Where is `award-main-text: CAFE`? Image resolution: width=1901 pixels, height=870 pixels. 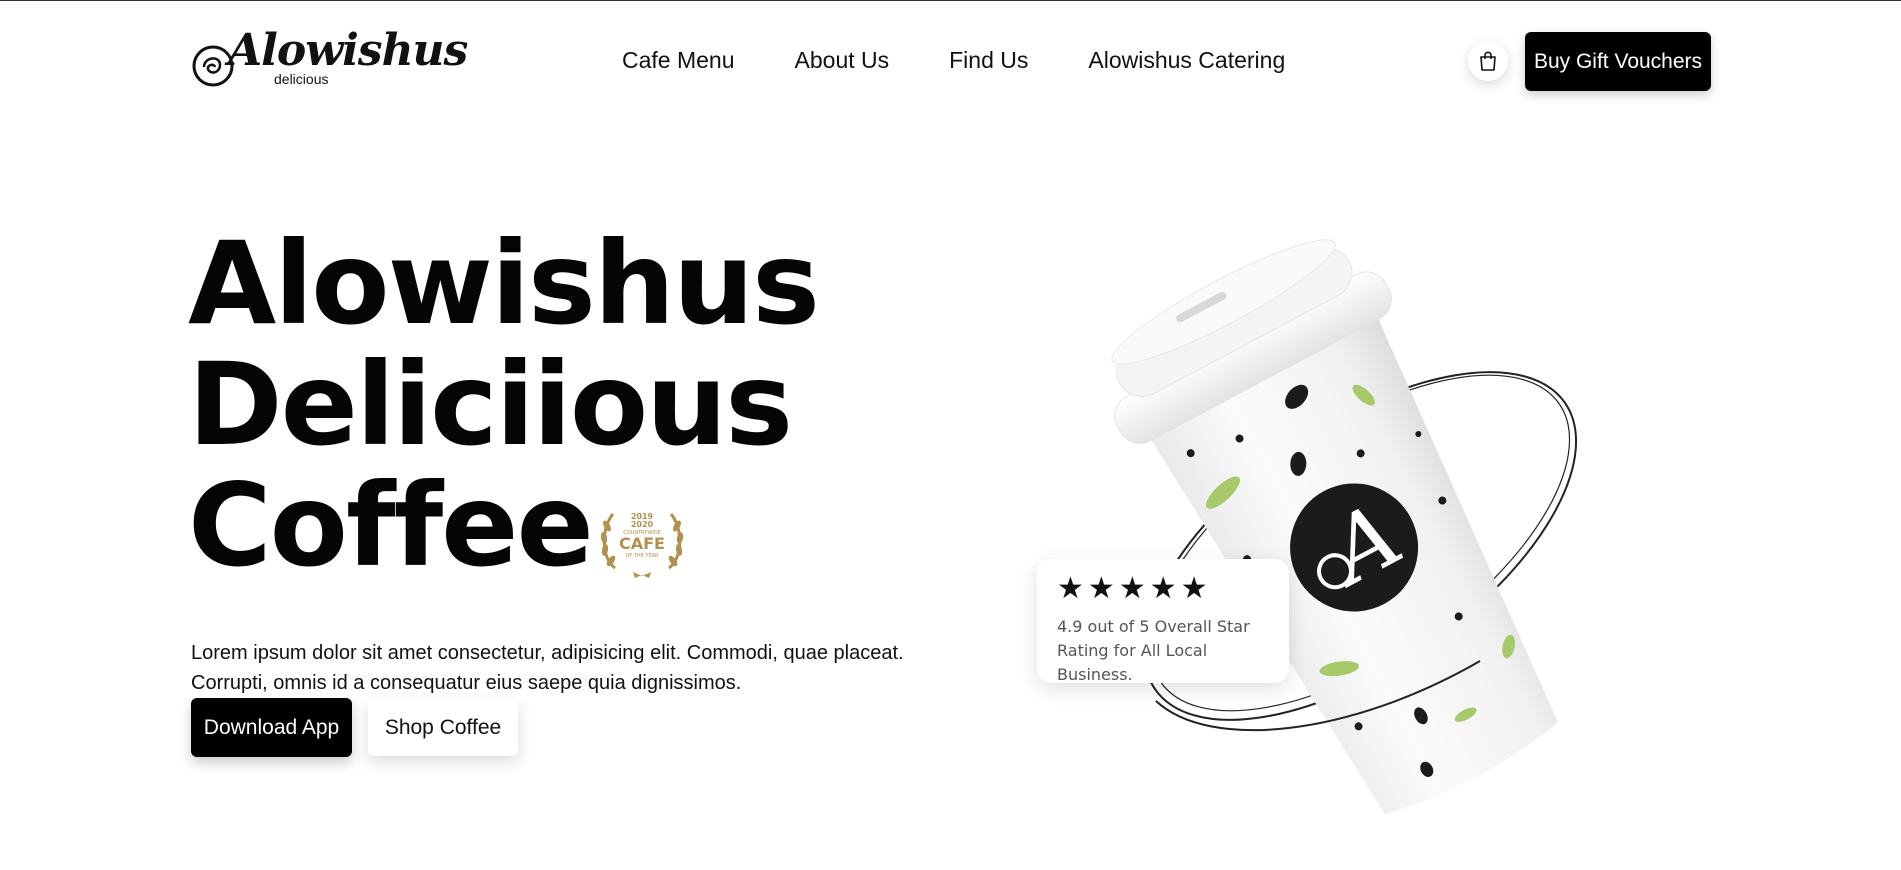
award-main-text: CAFE is located at coordinates (642, 543).